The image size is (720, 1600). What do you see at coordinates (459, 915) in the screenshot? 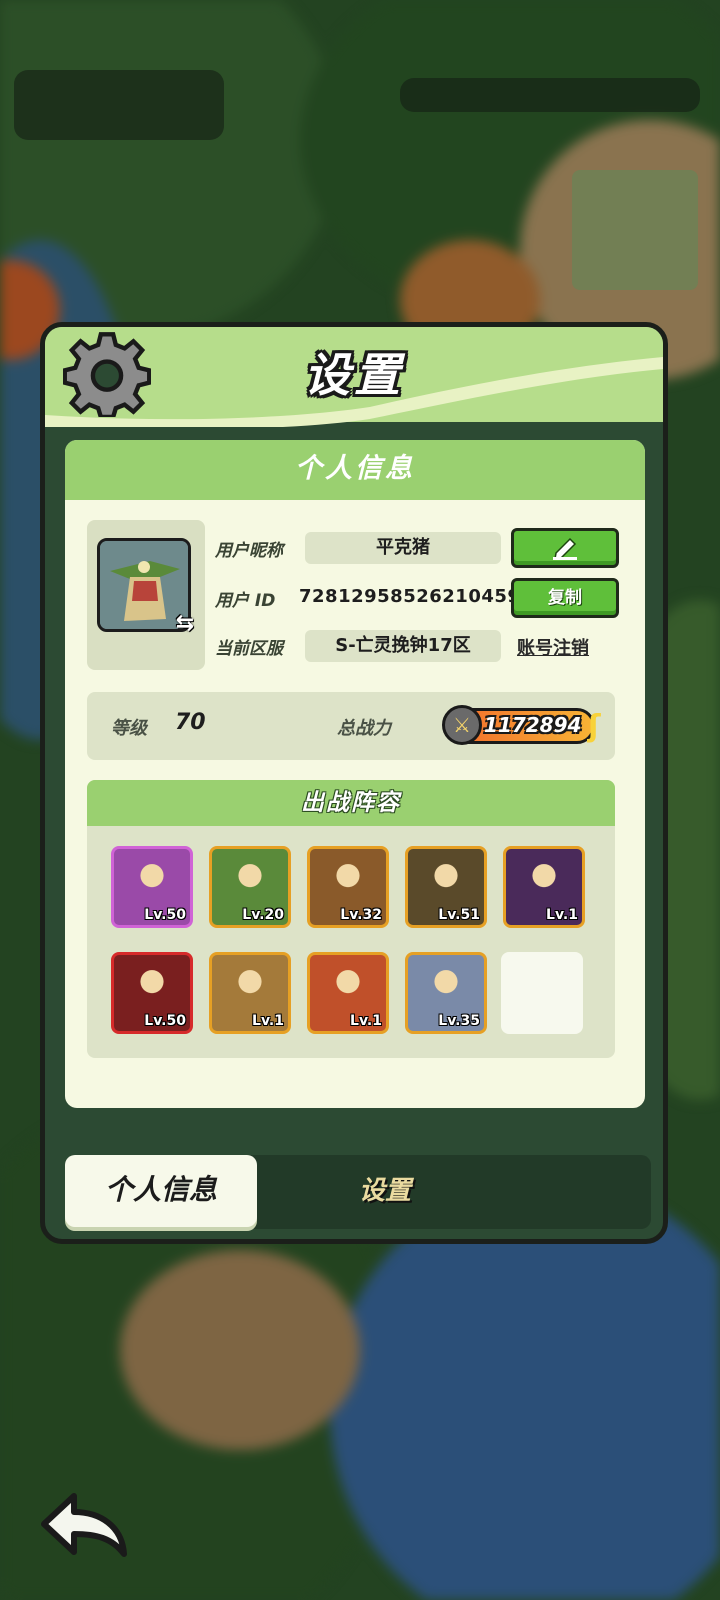
I see `hero-level: Lv.51` at bounding box center [459, 915].